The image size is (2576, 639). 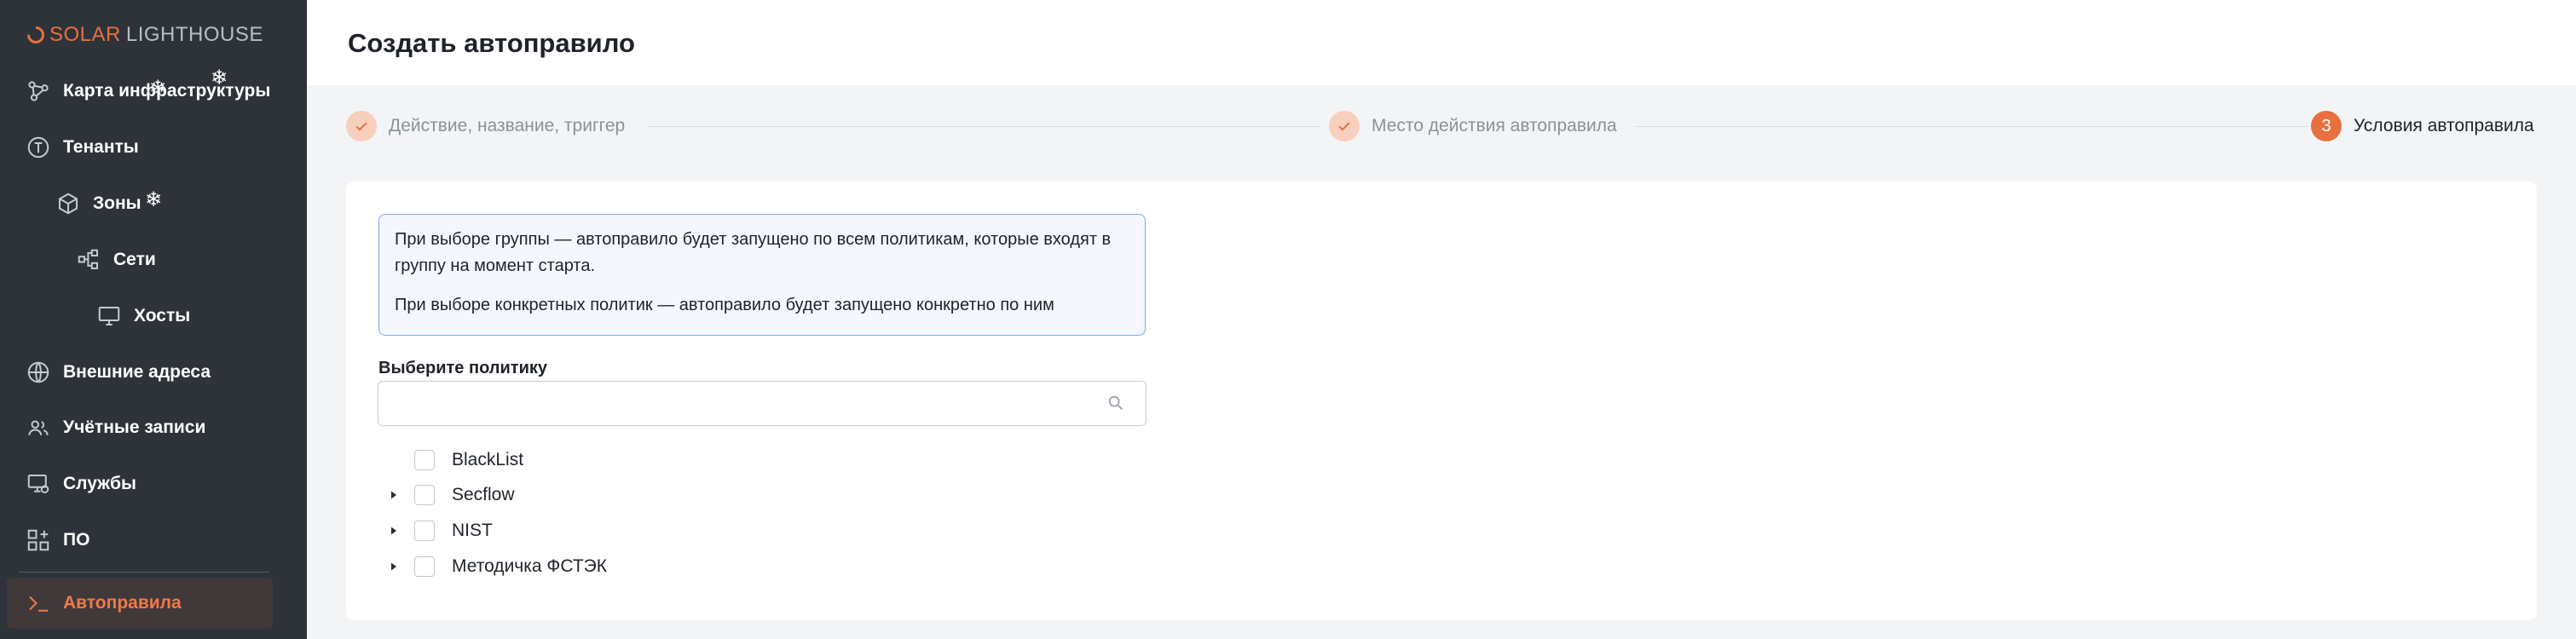 I want to click on step-label: Действие, название, триггер, so click(x=507, y=126).